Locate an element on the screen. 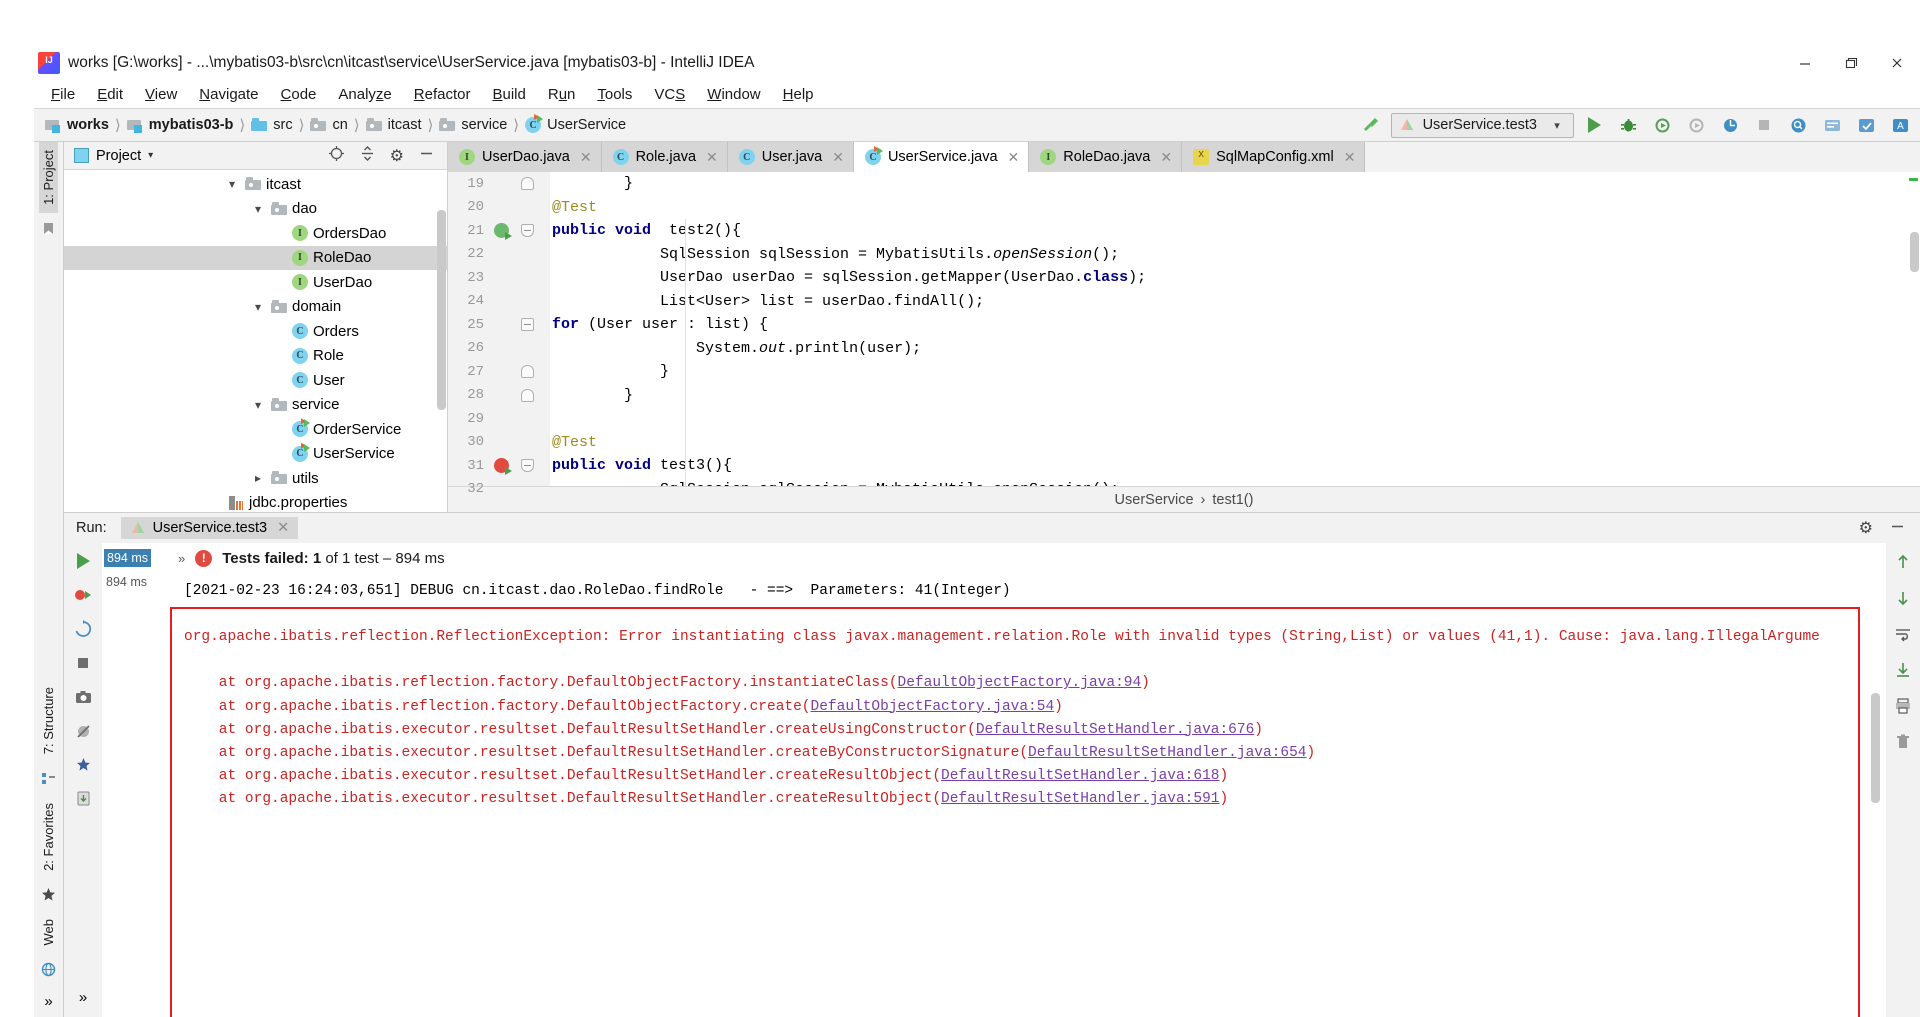 This screenshot has height=1017, width=1920. debug-icon is located at coordinates (1628, 125).